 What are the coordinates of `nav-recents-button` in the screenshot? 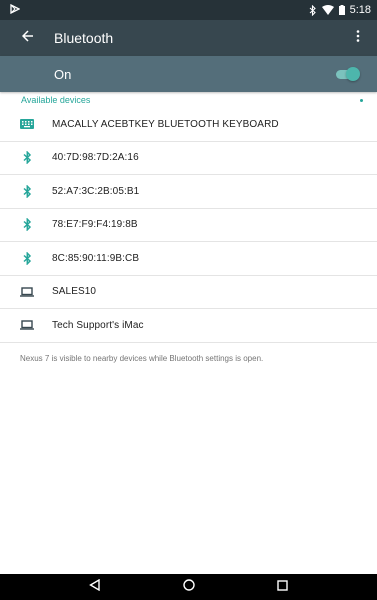 It's located at (283, 587).